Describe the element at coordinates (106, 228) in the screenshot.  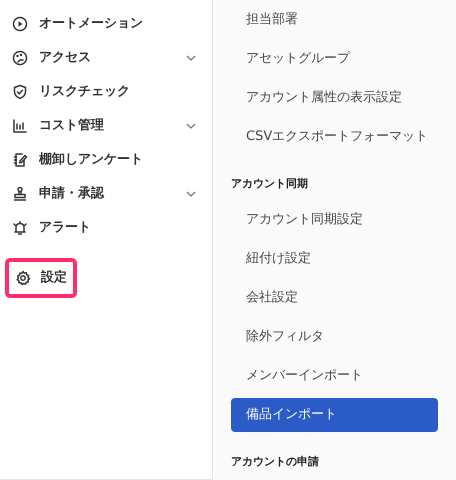
I see `nav-item: アラート` at that location.